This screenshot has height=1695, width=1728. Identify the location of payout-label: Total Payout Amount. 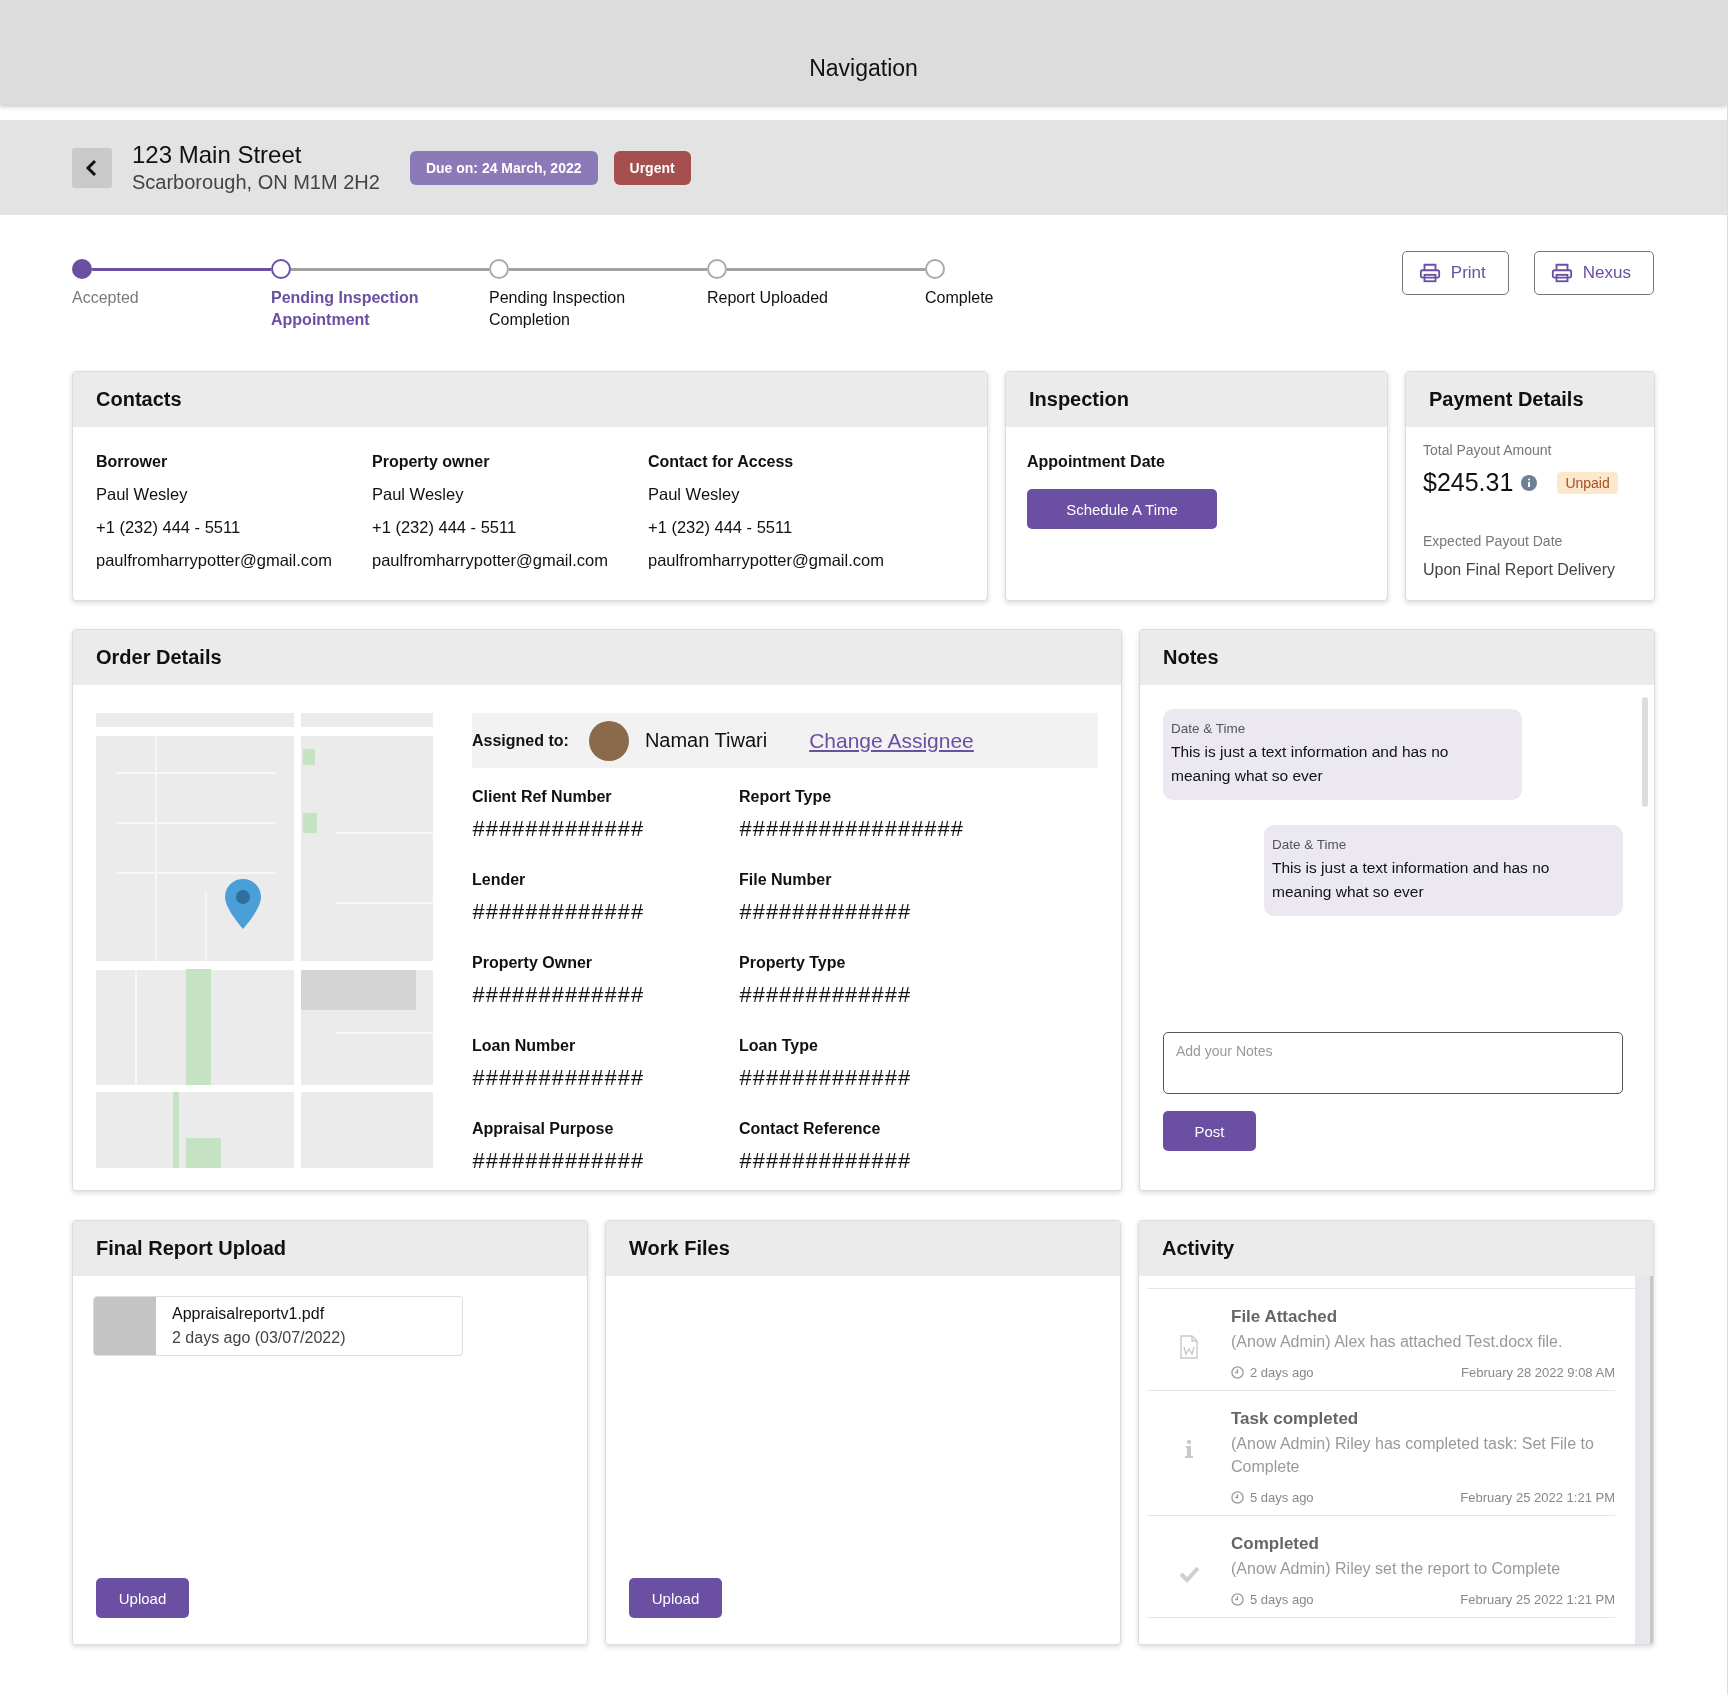
(1488, 450).